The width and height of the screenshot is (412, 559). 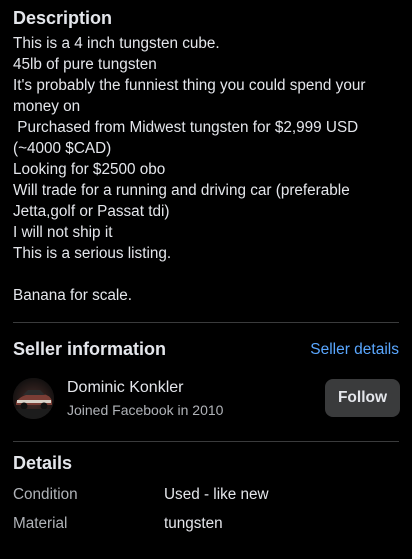 I want to click on seller-information-title: Seller information, so click(x=90, y=349).